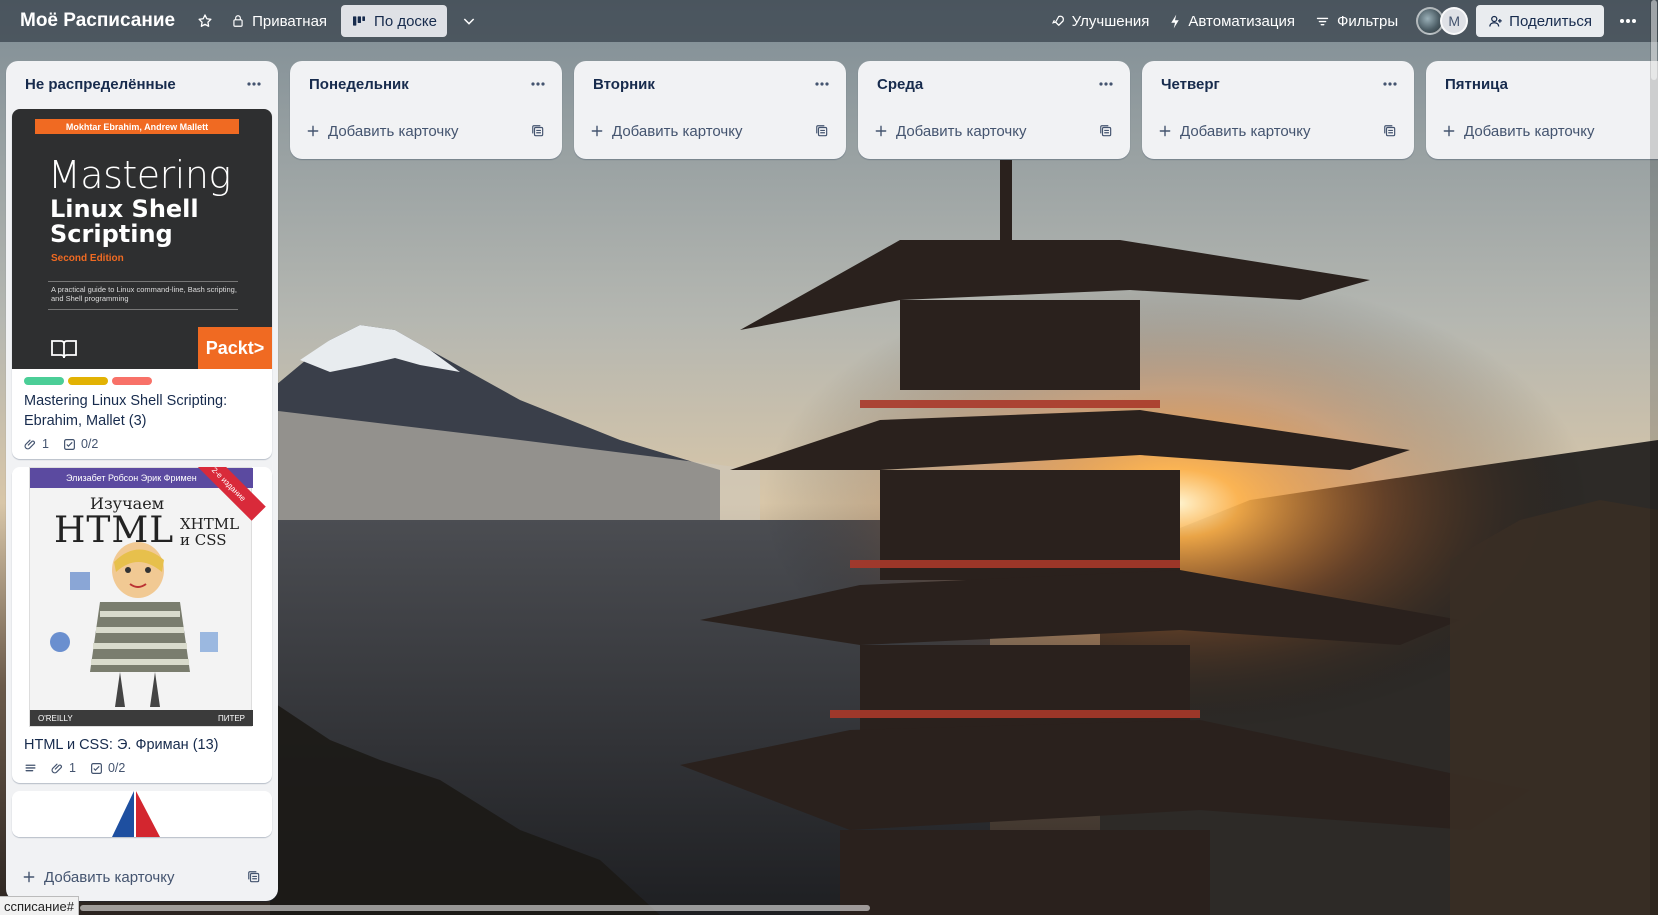  I want to click on board-title: Моё Расписание, so click(97, 21).